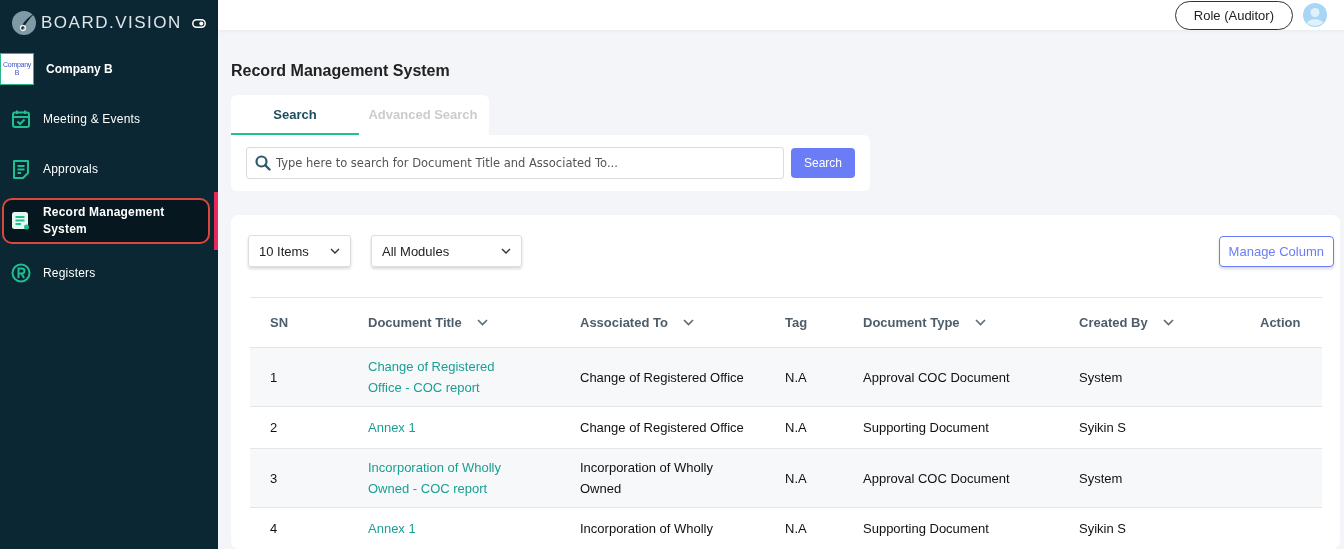  Describe the element at coordinates (1233, 15) in the screenshot. I see `role-button: Role (Auditor)` at that location.